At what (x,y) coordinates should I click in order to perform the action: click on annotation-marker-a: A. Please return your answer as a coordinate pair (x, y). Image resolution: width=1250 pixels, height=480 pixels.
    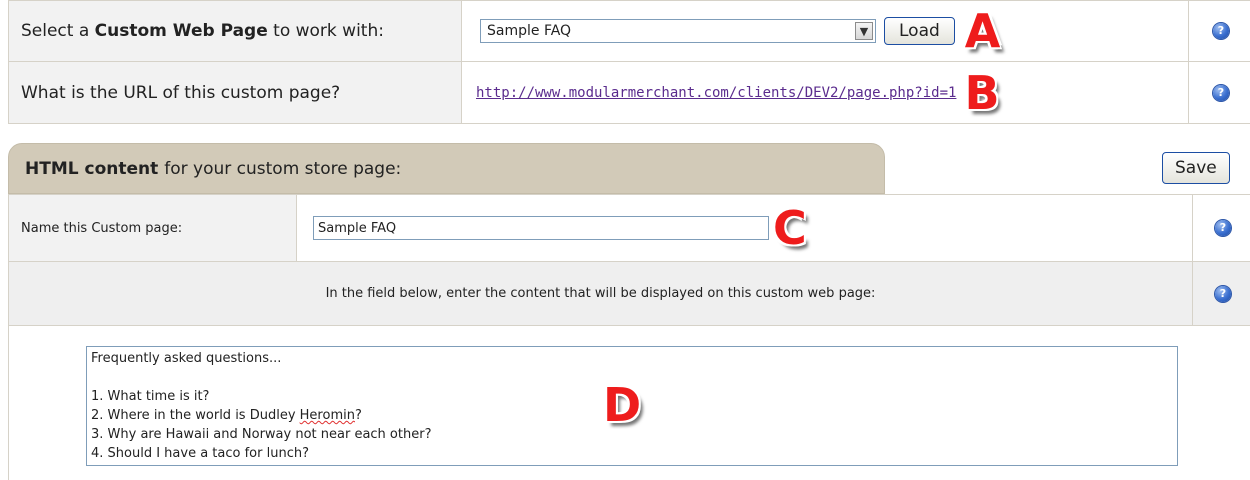
    Looking at the image, I should click on (982, 31).